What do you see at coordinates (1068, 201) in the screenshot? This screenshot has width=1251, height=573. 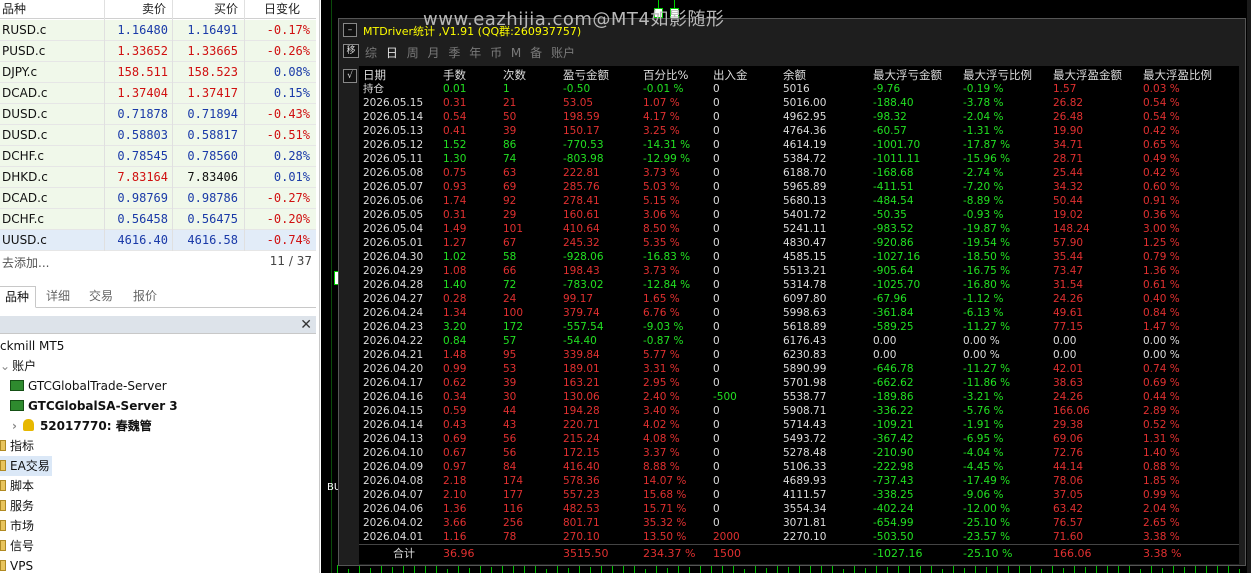 I see `cell-max-float-profit: 50.44` at bounding box center [1068, 201].